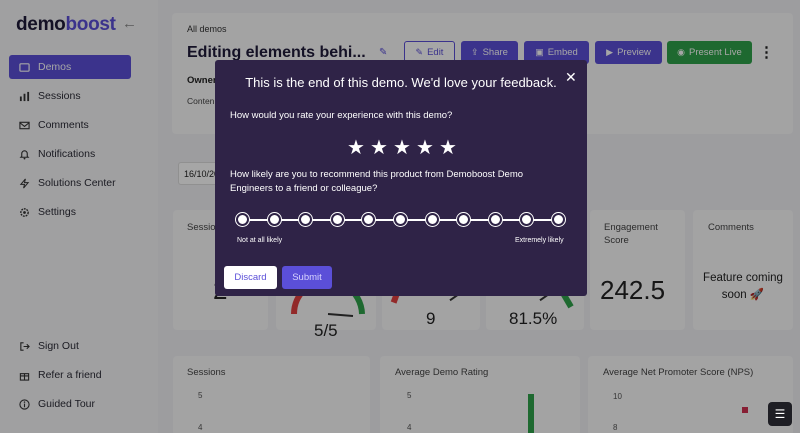 This screenshot has height=433, width=800. I want to click on star-rating: ★ ★ ★ ★ ★, so click(403, 147).